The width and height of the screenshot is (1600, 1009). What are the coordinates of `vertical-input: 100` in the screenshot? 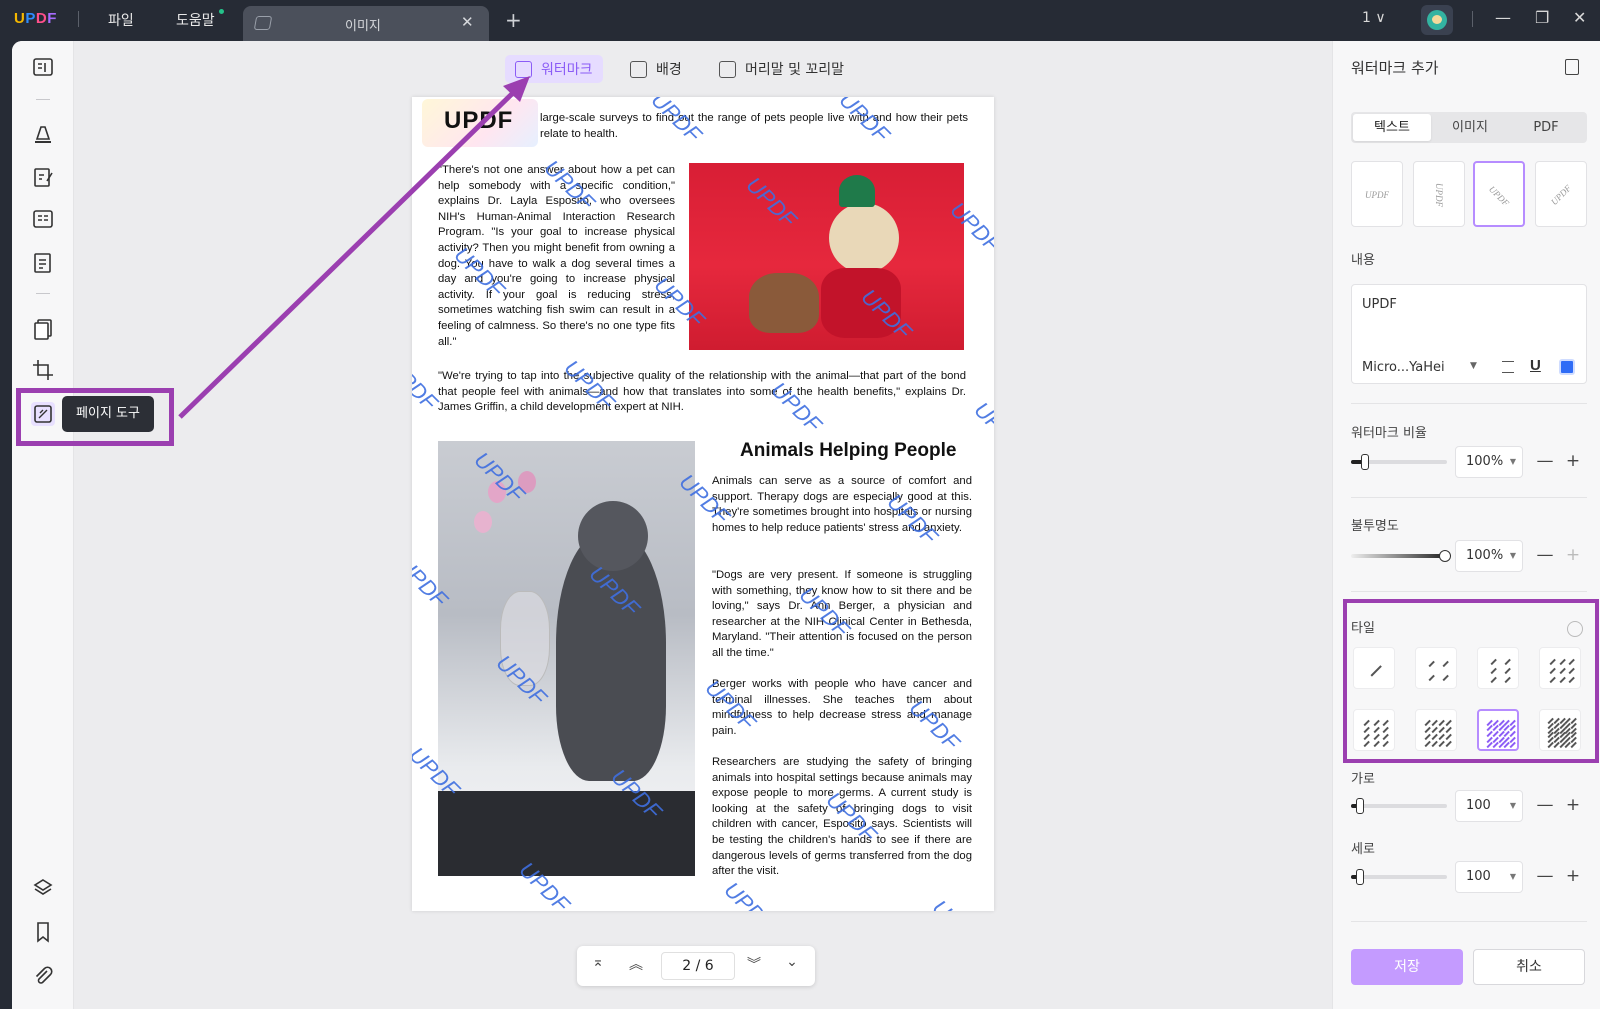 It's located at (1489, 877).